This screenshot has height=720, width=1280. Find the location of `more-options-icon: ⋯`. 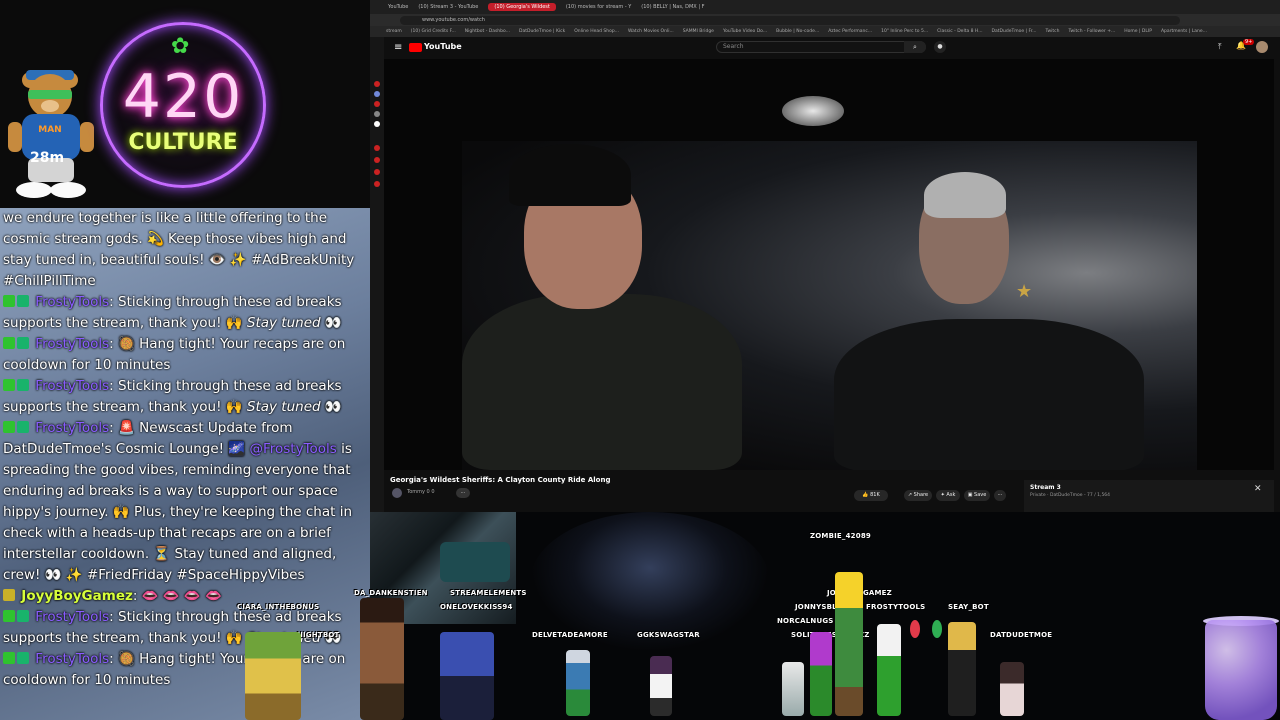

more-options-icon: ⋯ is located at coordinates (1000, 495).